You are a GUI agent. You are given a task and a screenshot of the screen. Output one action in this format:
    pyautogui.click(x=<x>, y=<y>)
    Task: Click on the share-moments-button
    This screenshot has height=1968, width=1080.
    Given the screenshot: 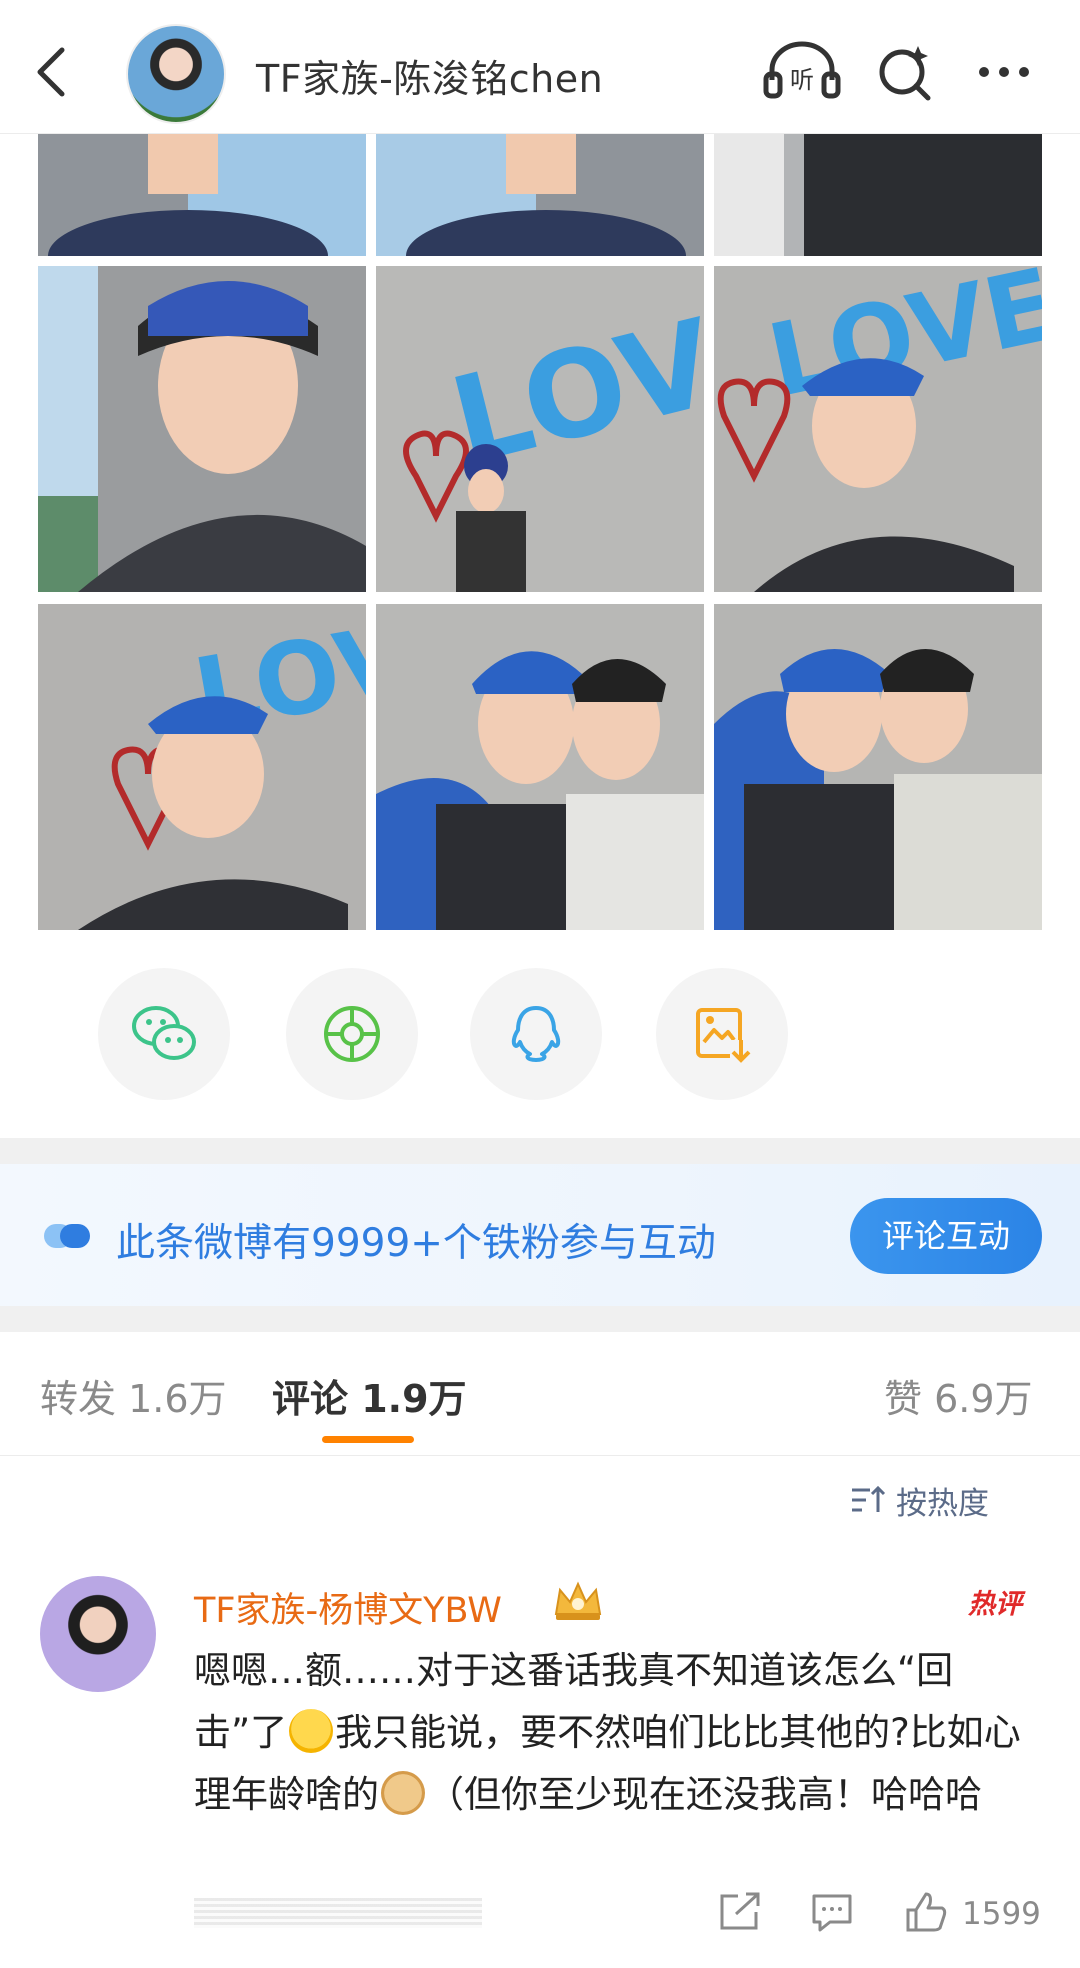 What is the action you would take?
    pyautogui.click(x=352, y=1034)
    